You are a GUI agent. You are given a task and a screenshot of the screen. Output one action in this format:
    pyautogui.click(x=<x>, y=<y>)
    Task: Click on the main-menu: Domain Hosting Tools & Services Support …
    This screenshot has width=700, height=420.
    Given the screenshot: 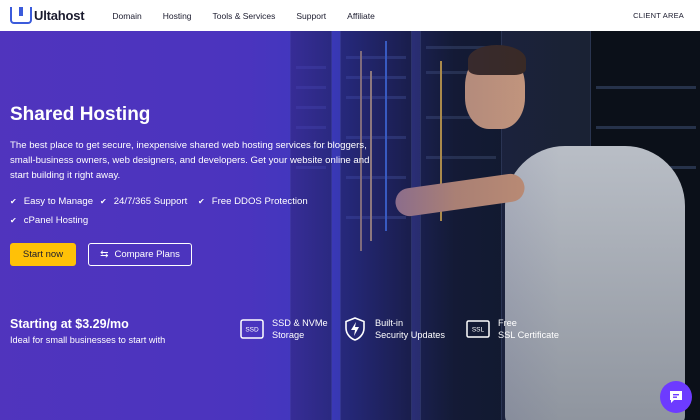 What is the action you would take?
    pyautogui.click(x=253, y=16)
    